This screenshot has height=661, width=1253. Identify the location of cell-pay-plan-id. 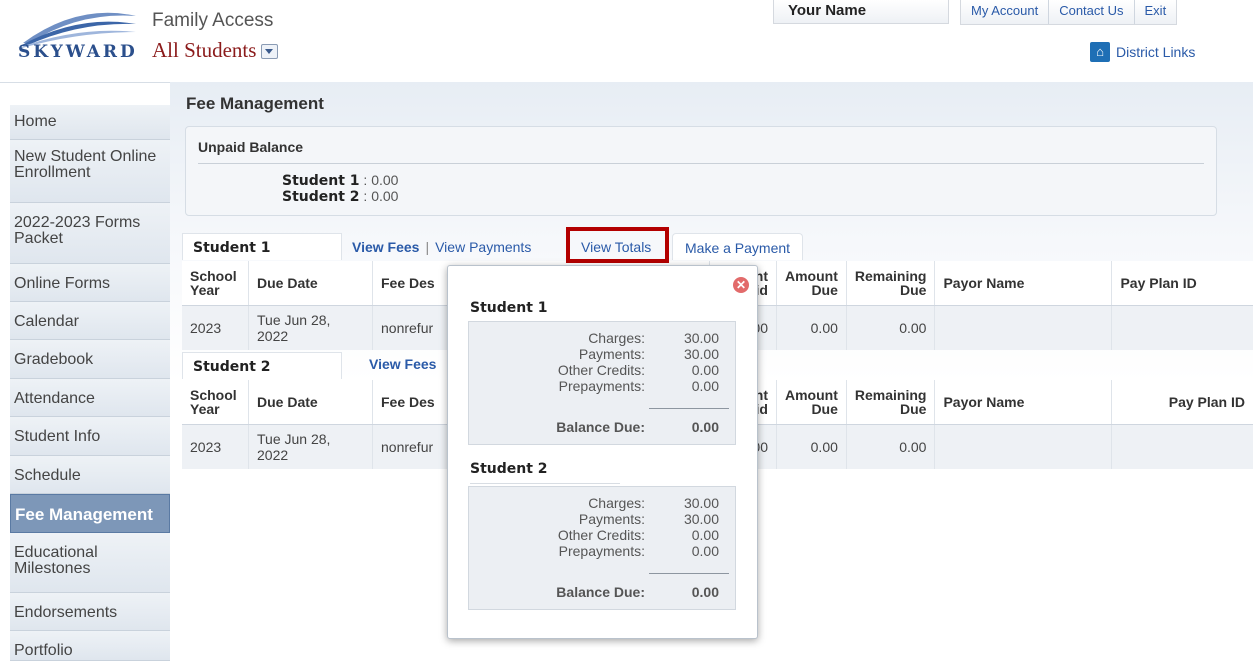
(1182, 446).